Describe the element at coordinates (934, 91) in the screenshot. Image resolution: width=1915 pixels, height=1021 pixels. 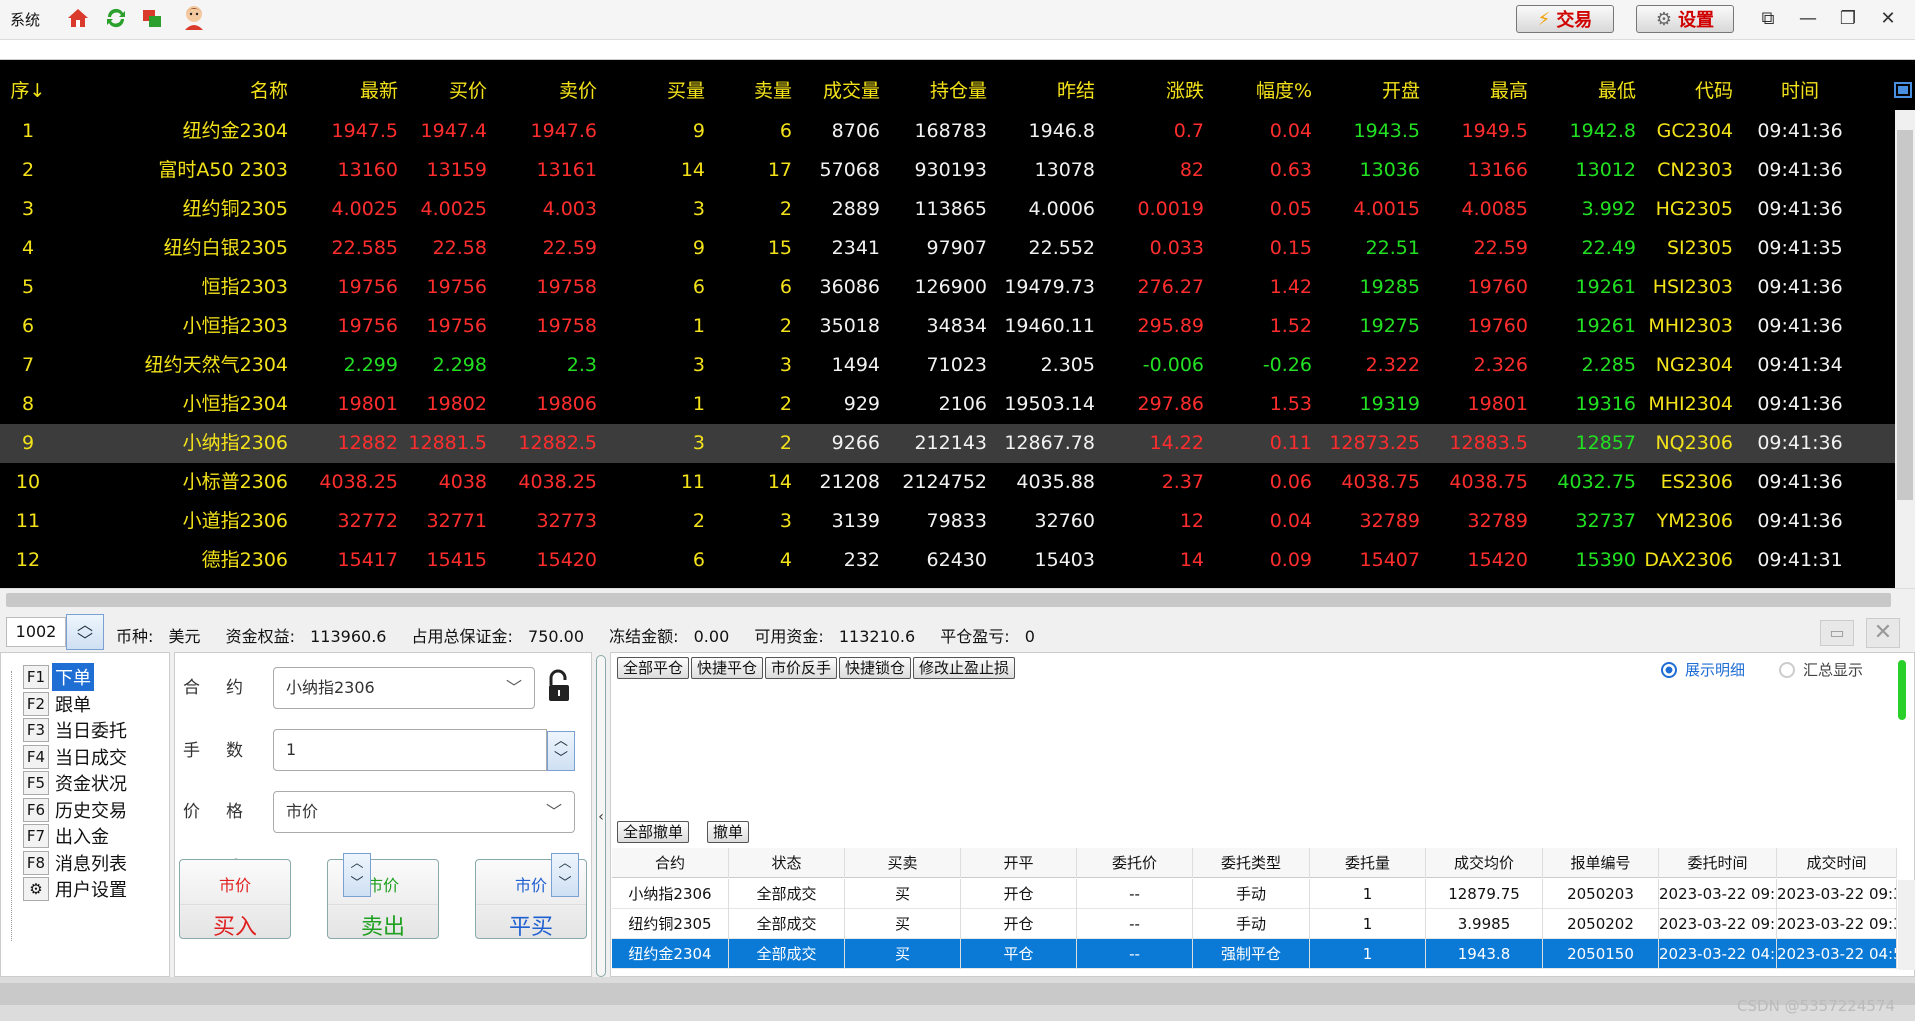
I see `quote-header-open-interest: 持仓量` at that location.